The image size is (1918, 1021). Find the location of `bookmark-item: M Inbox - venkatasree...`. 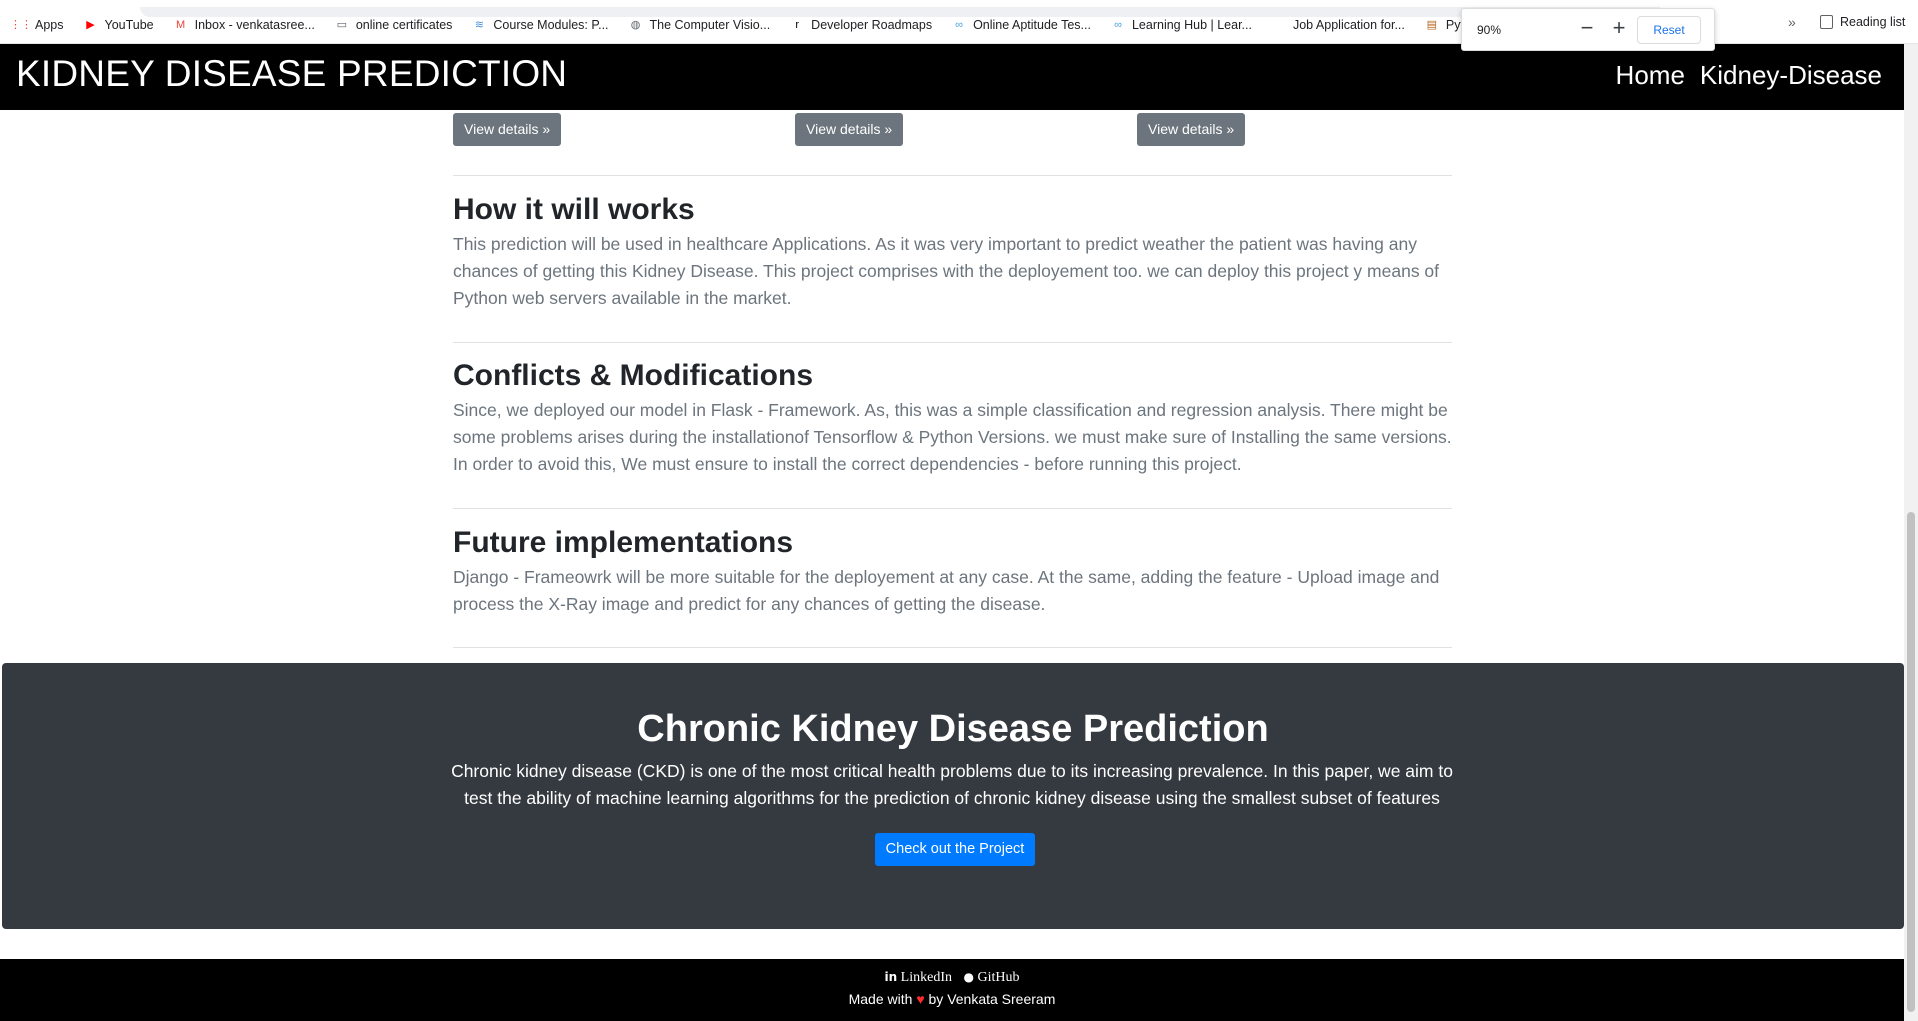

bookmark-item: M Inbox - venkatasree... is located at coordinates (244, 25).